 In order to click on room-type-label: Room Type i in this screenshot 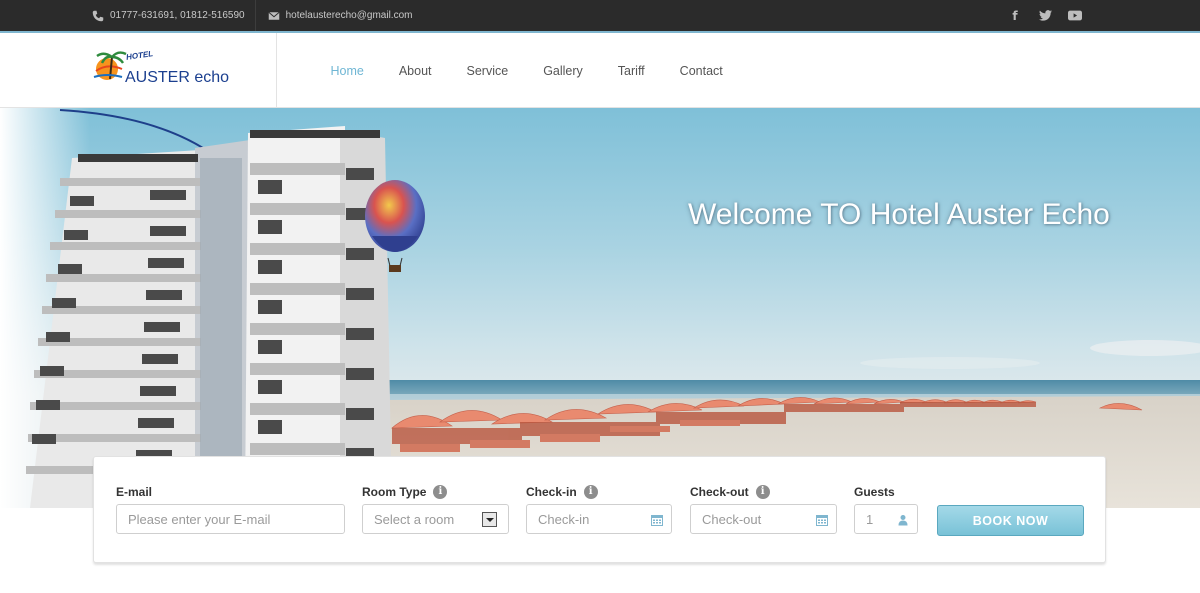, I will do `click(405, 492)`.